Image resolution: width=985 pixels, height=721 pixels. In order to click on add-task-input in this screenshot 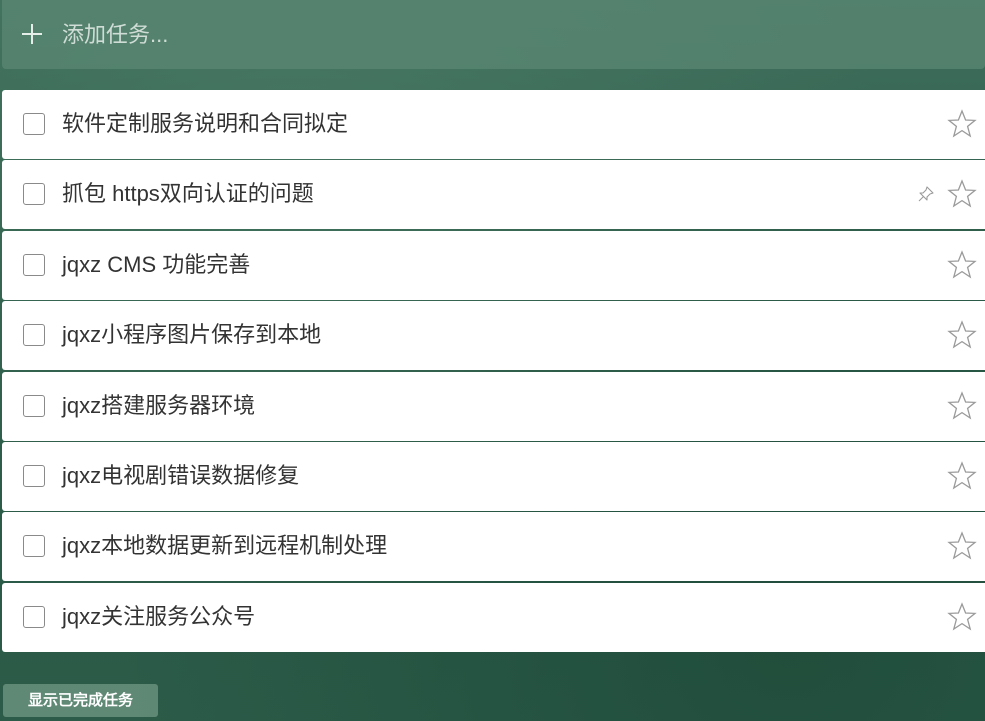, I will do `click(502, 35)`.